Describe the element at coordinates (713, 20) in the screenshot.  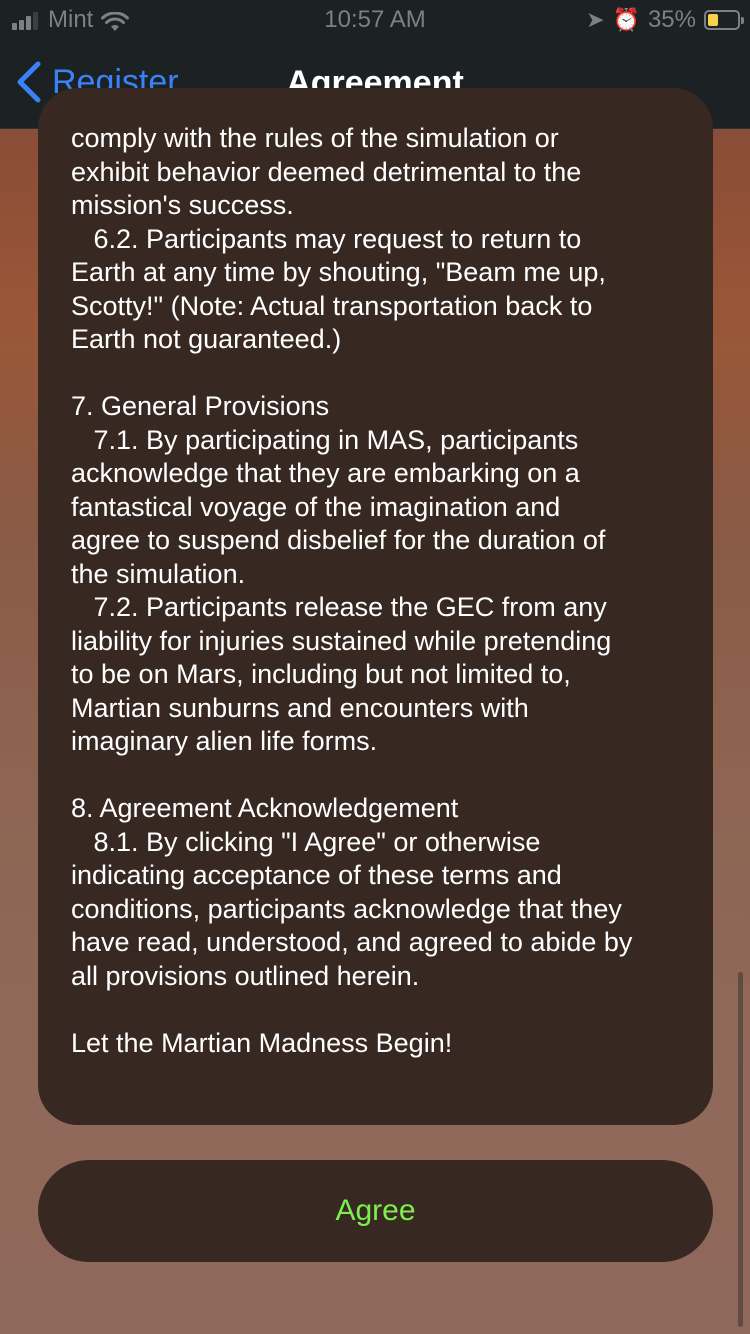
I see `battery-fill` at that location.